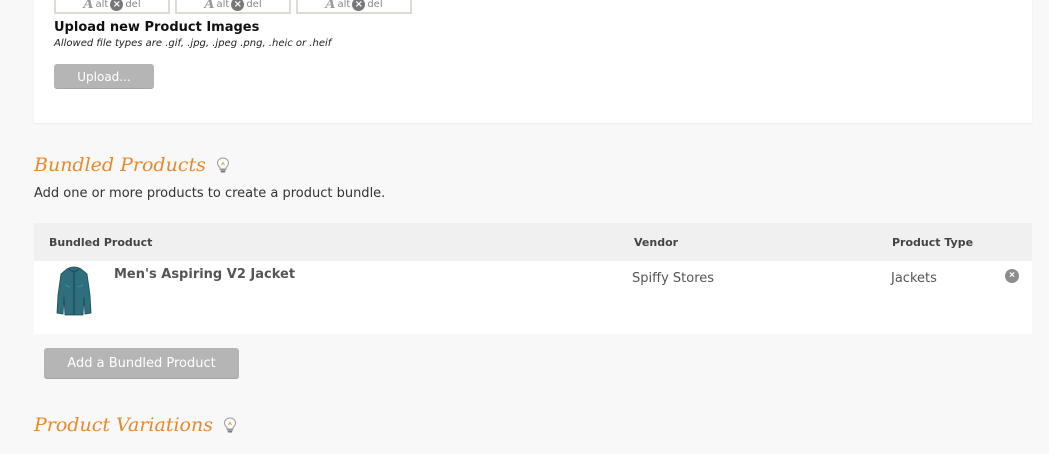  What do you see at coordinates (157, 27) in the screenshot?
I see `upload-images-heading: Upload new Product Images` at bounding box center [157, 27].